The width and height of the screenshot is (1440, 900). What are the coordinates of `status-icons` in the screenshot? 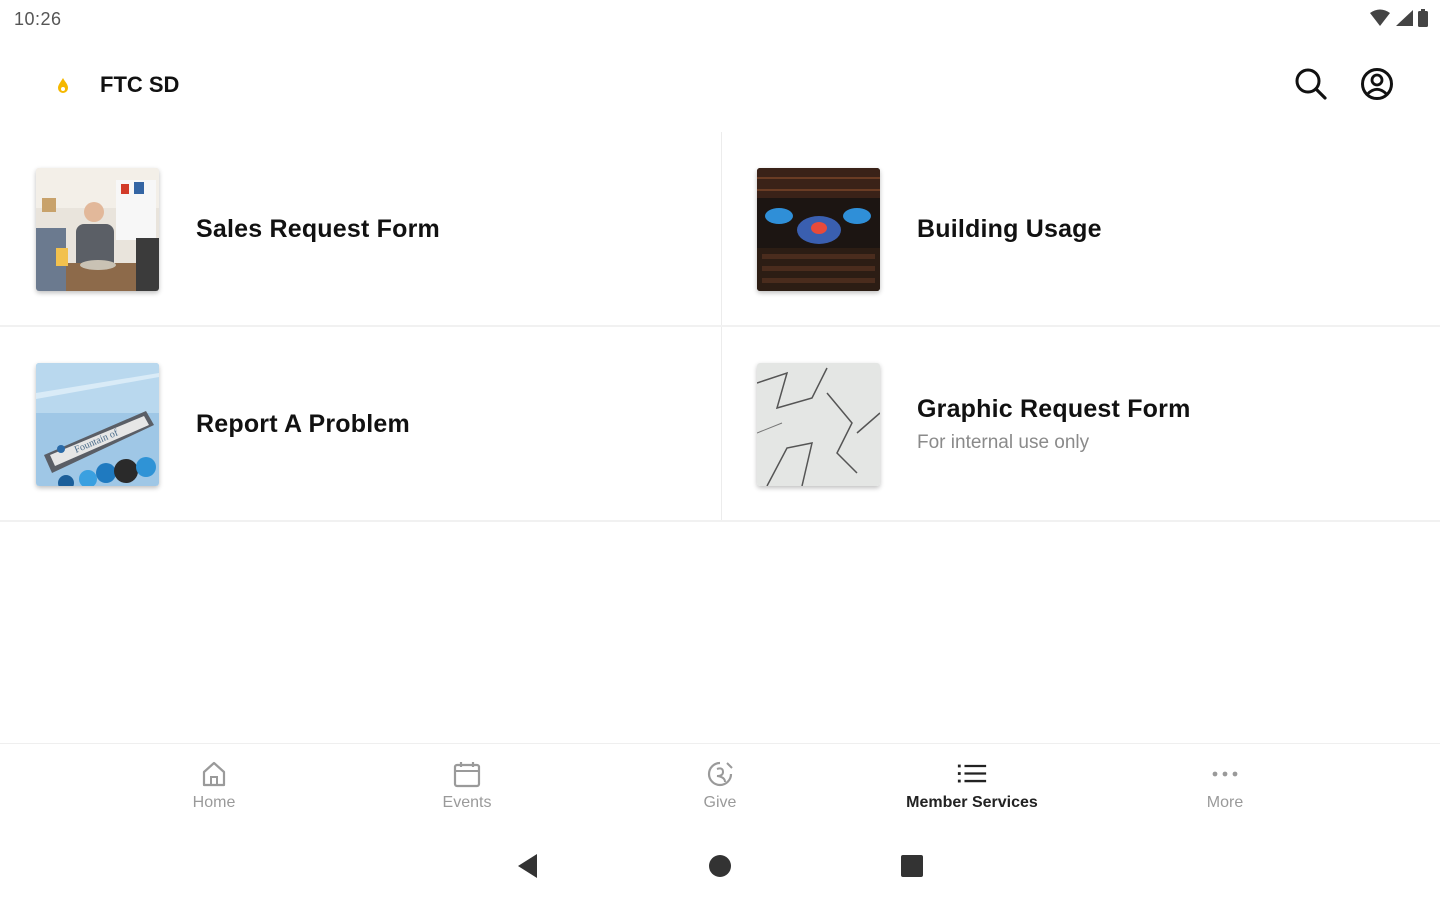 It's located at (1399, 18).